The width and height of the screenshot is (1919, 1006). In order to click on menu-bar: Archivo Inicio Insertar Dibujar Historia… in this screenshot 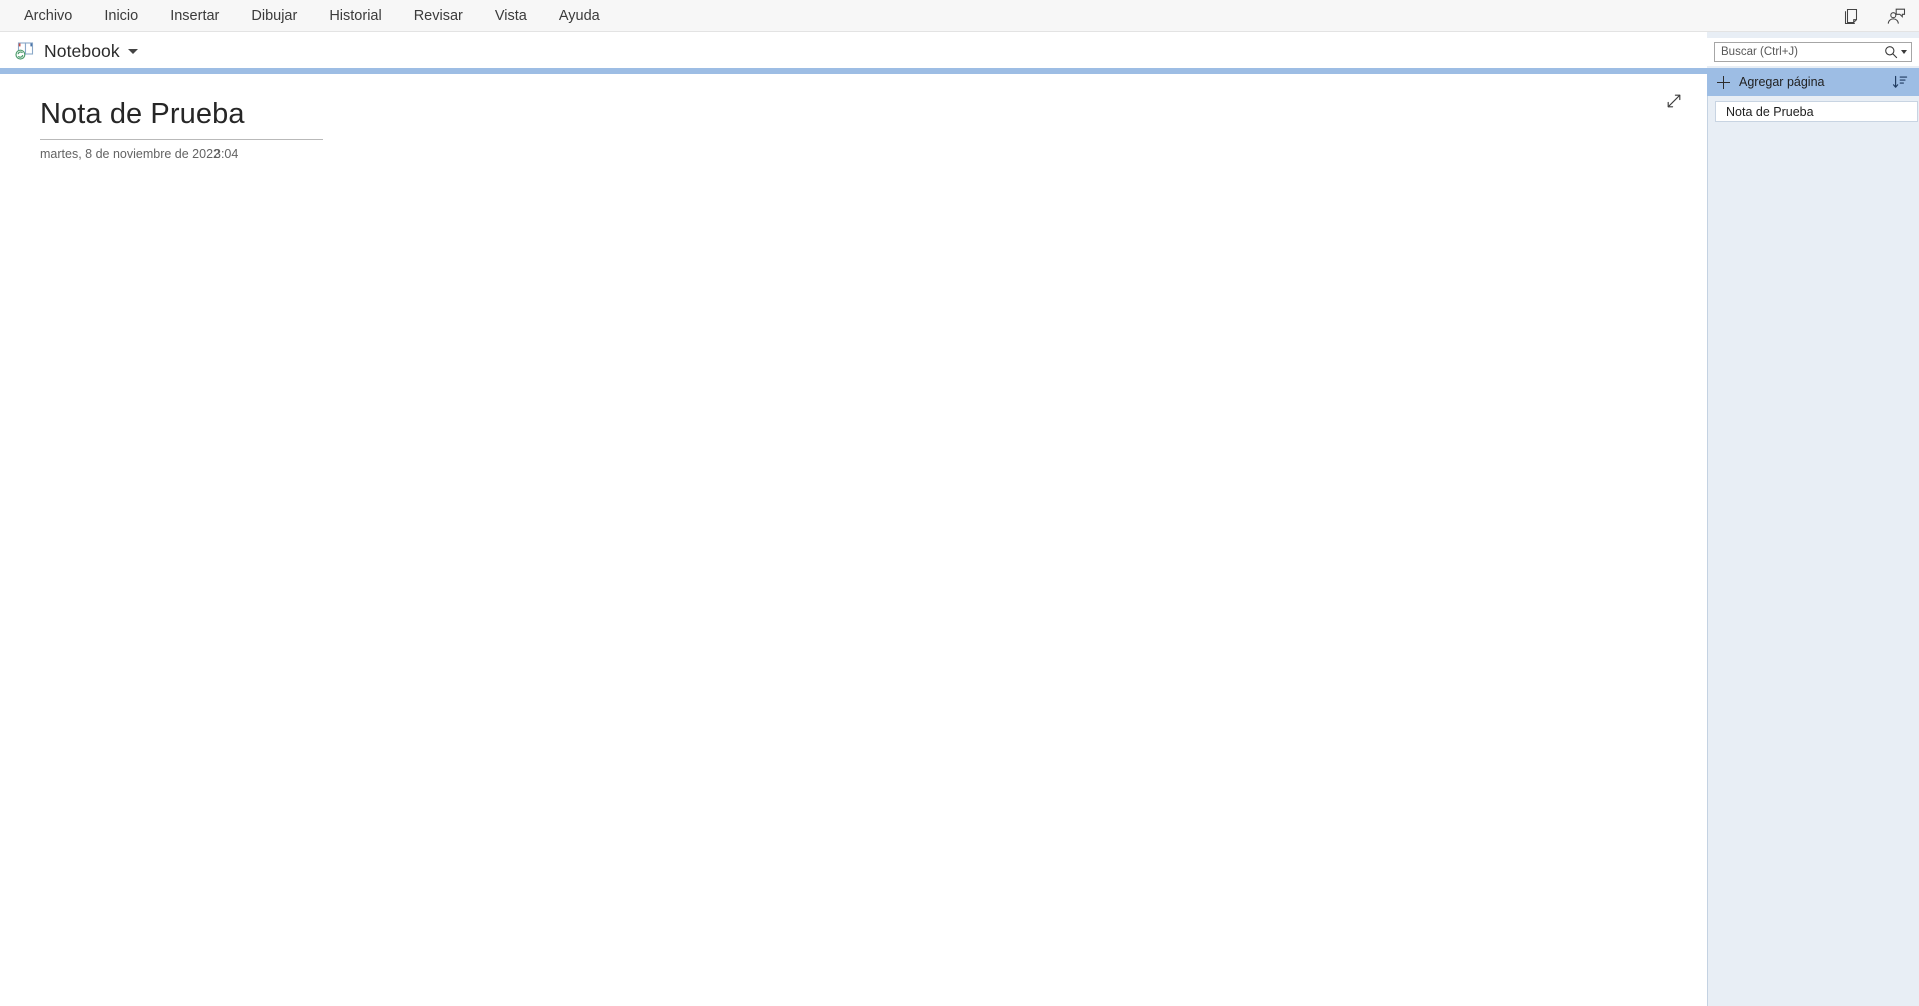, I will do `click(959, 16)`.